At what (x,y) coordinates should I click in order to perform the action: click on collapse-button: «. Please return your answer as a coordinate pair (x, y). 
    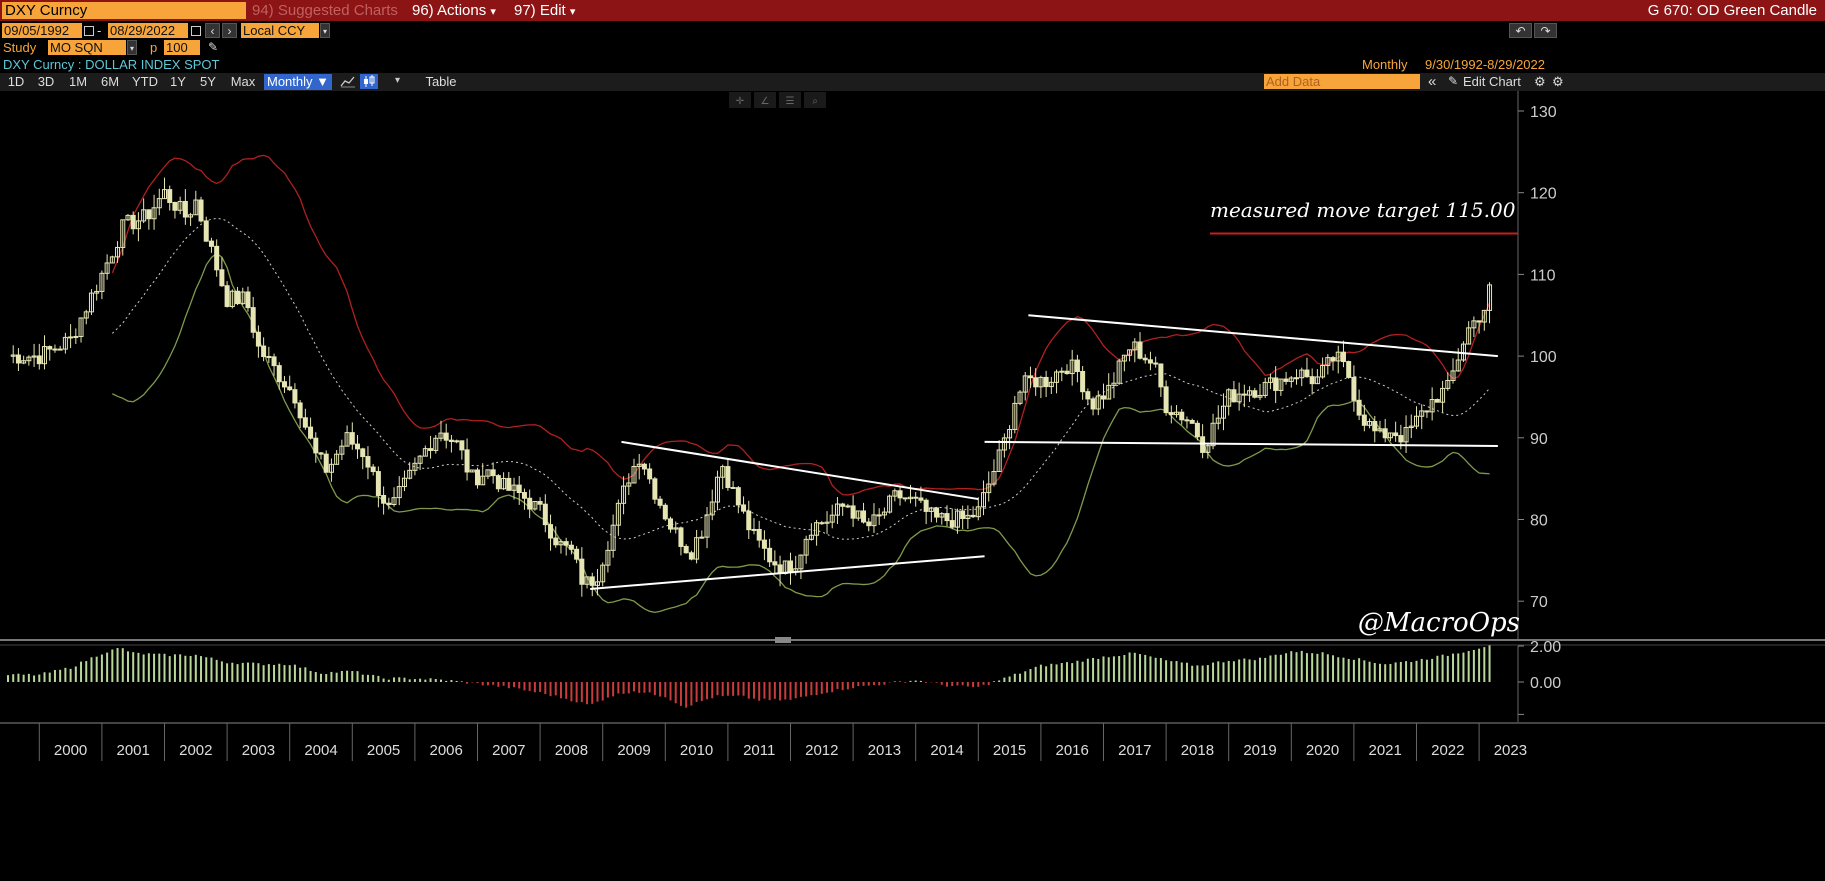
    Looking at the image, I should click on (1432, 81).